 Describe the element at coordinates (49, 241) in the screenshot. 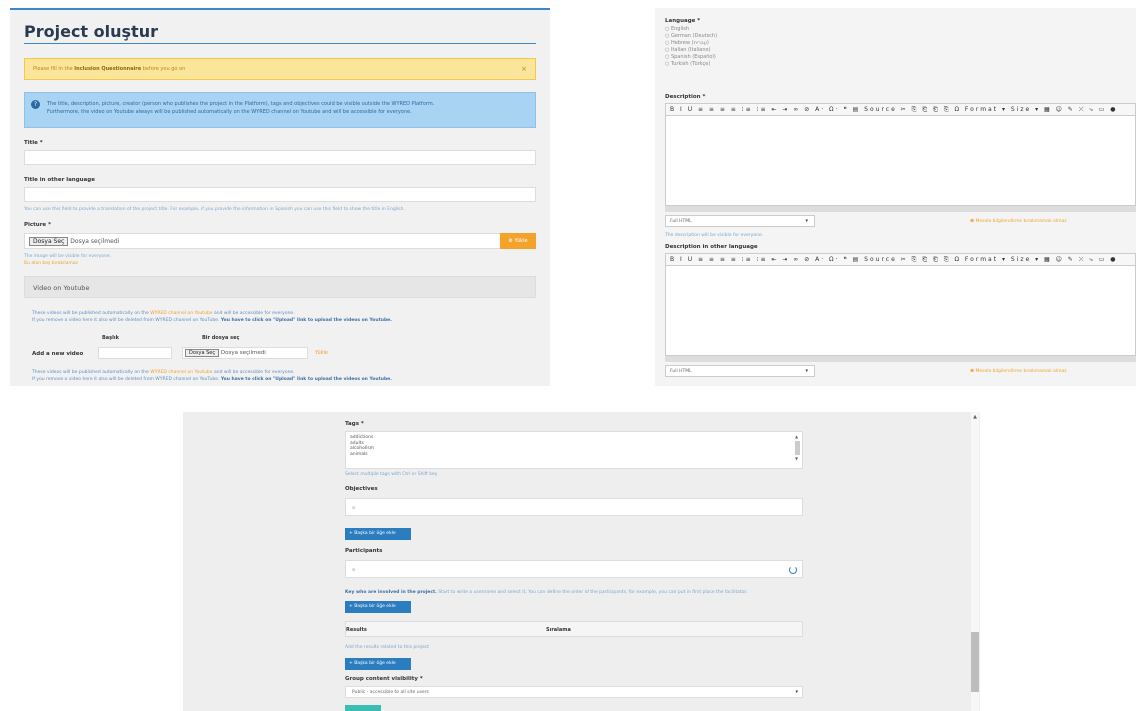

I see `choose-file-button: Dosya Seç` at that location.